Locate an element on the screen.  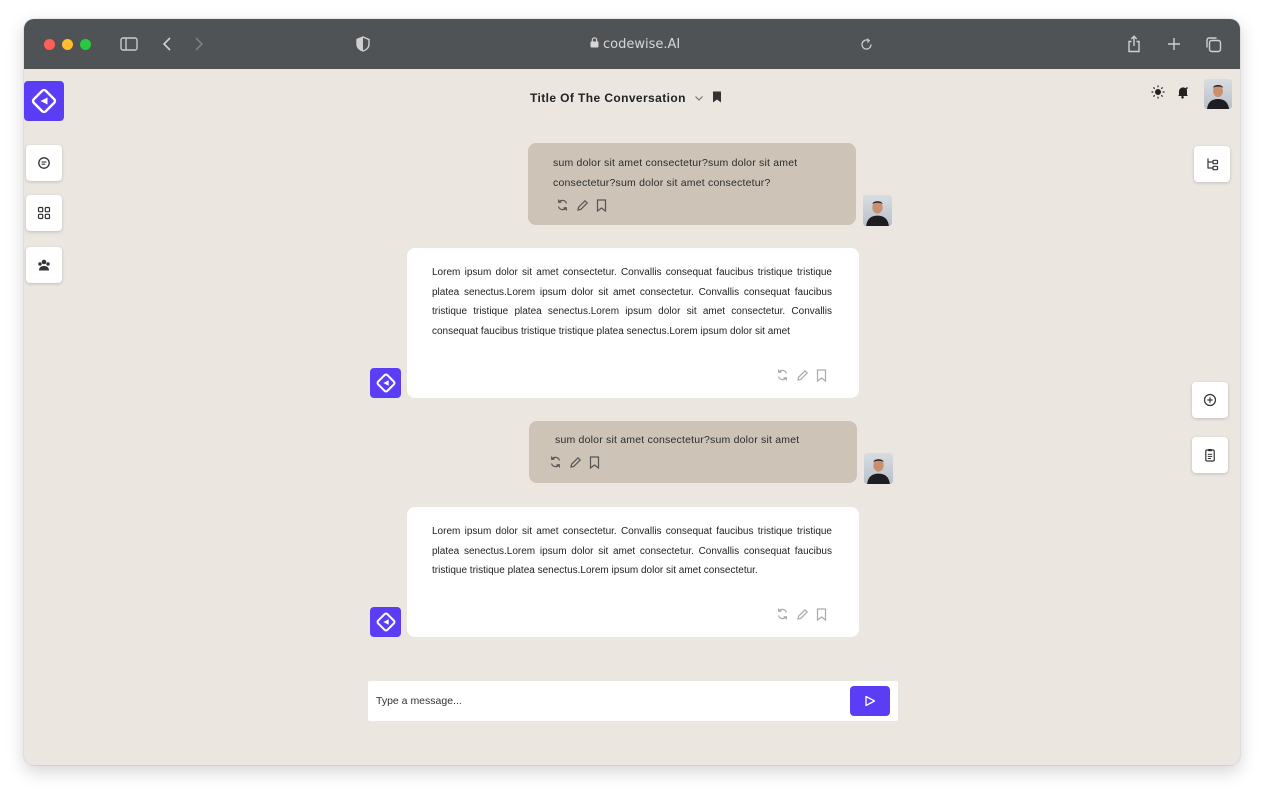
add-button is located at coordinates (1210, 400).